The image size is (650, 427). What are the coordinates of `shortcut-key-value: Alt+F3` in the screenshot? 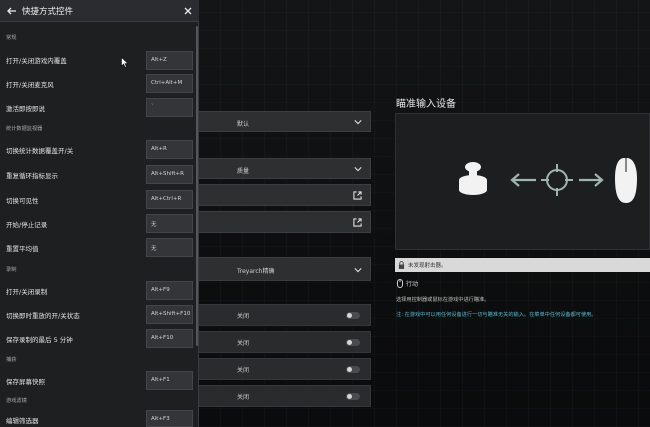 It's located at (160, 419).